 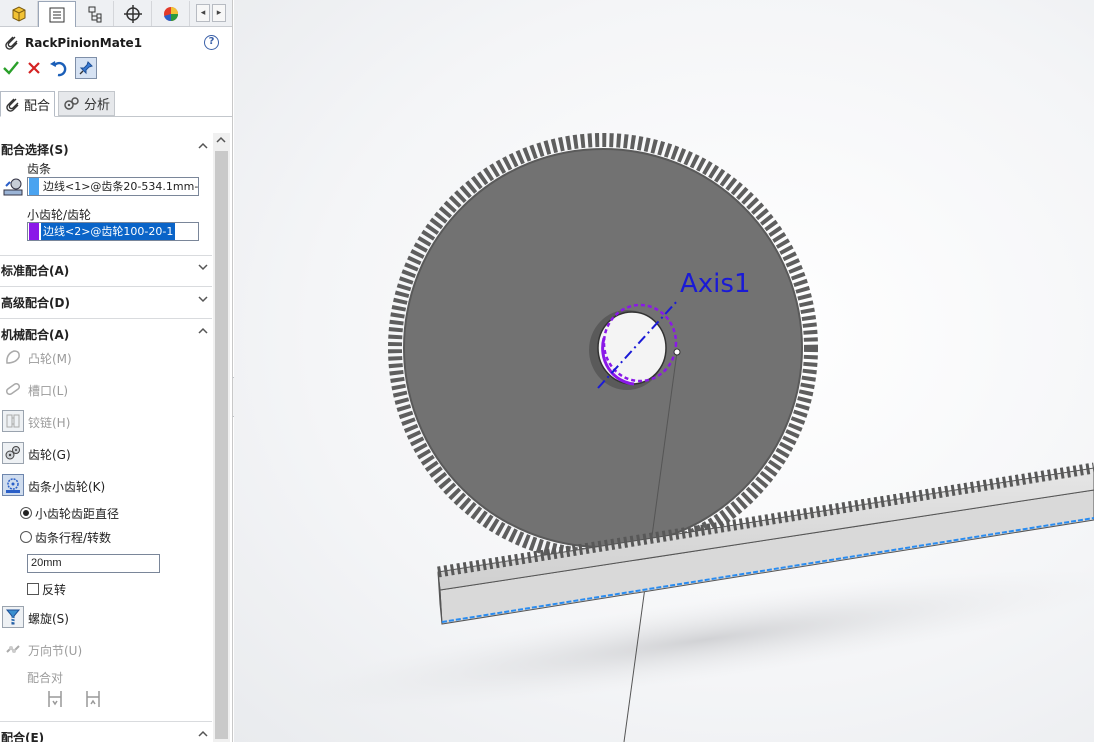 I want to click on close-x-icon, so click(x=34, y=68).